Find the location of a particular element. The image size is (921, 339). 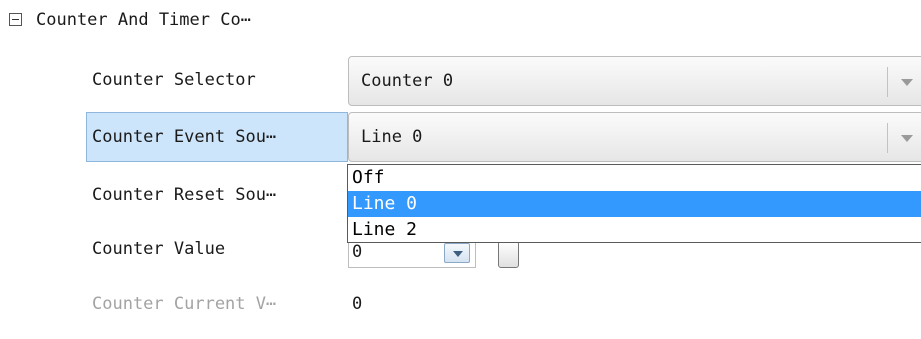

section-title: Counter And Timer Co⋯ is located at coordinates (143, 20).